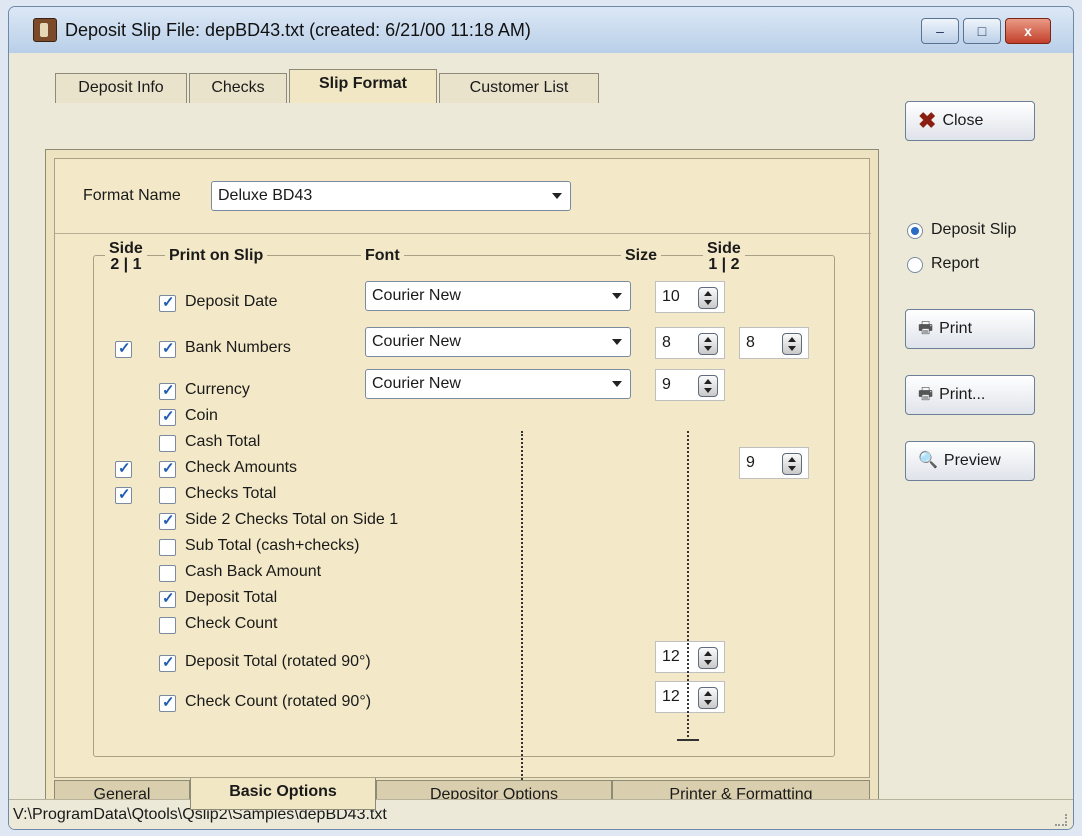 Image resolution: width=1082 pixels, height=836 pixels. What do you see at coordinates (690, 343) in the screenshot?
I see `side1-size-spinner: 8` at bounding box center [690, 343].